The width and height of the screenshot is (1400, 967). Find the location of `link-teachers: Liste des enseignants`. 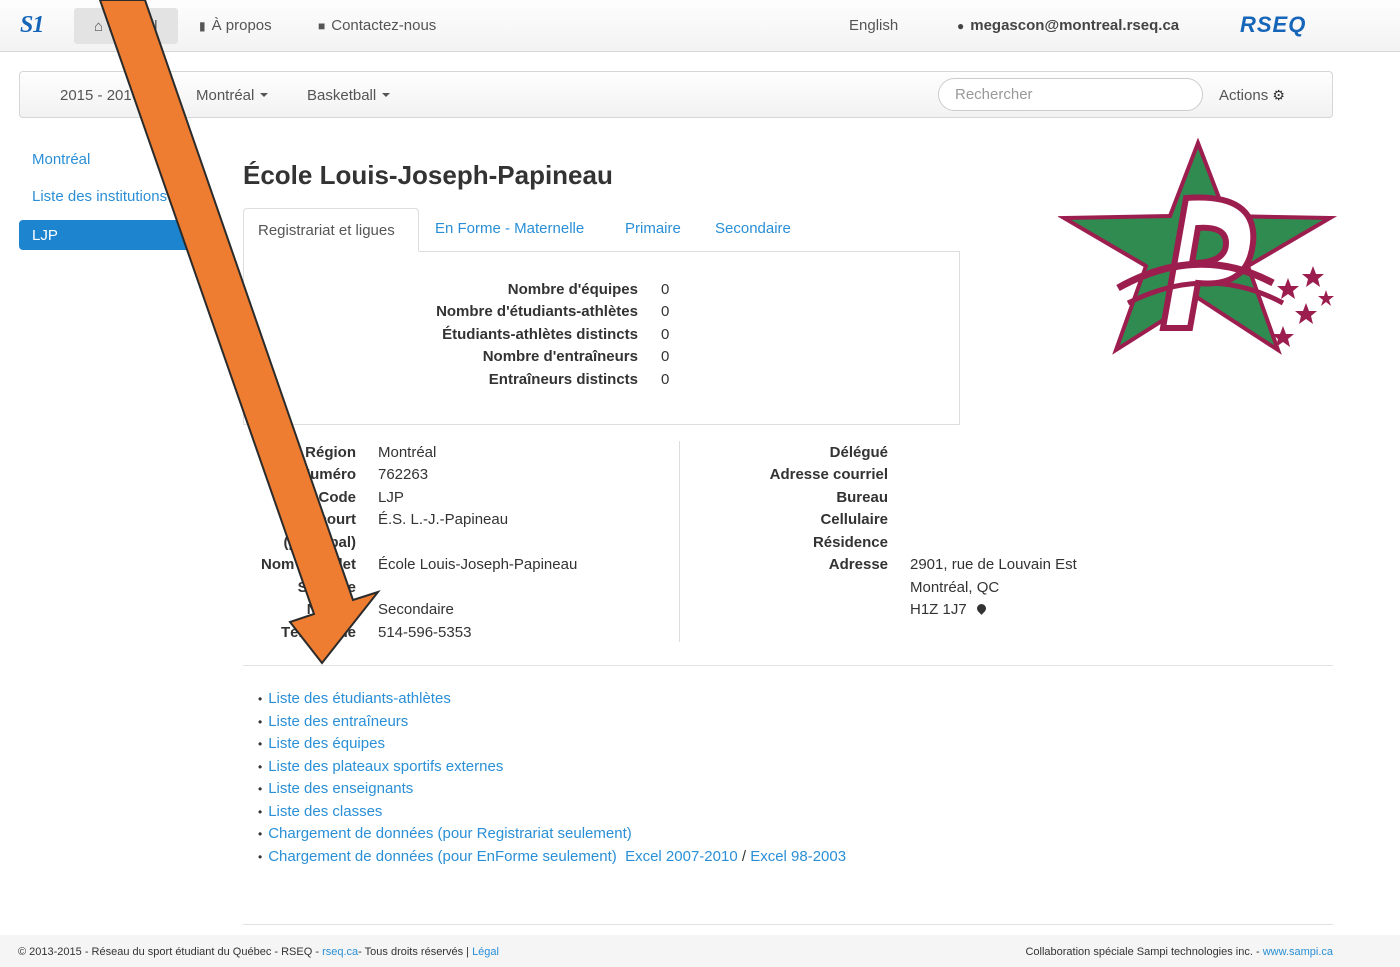

link-teachers: Liste des enseignants is located at coordinates (340, 788).